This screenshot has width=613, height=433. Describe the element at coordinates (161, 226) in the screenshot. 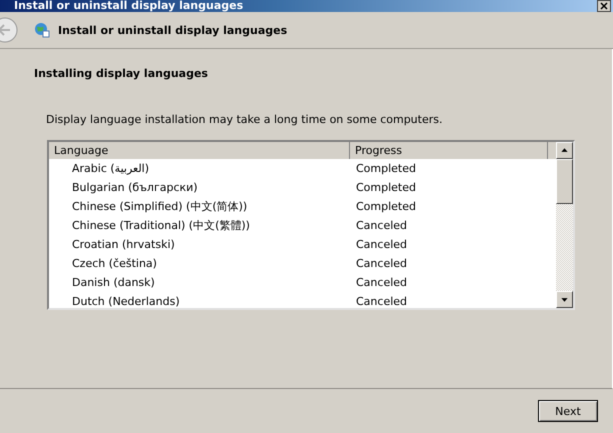

I see `language-name: Chinese (Traditional) (中文(繁體))` at that location.